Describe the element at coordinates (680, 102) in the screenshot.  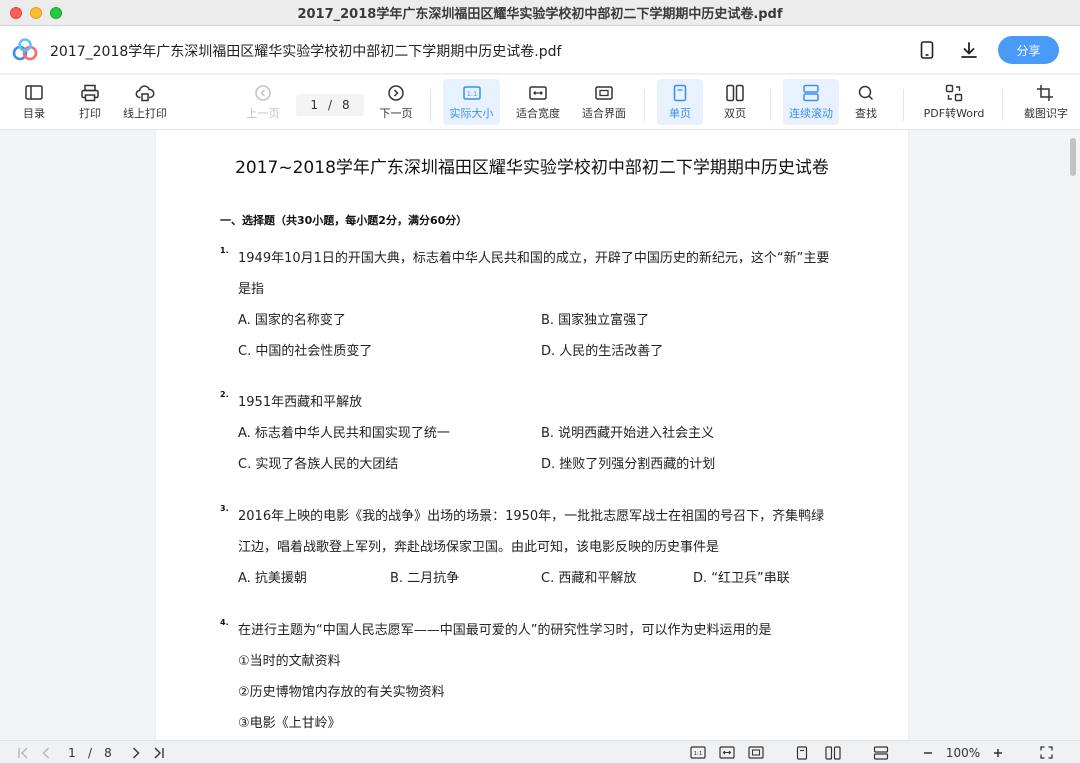
I see `single-page-button: 单页` at that location.